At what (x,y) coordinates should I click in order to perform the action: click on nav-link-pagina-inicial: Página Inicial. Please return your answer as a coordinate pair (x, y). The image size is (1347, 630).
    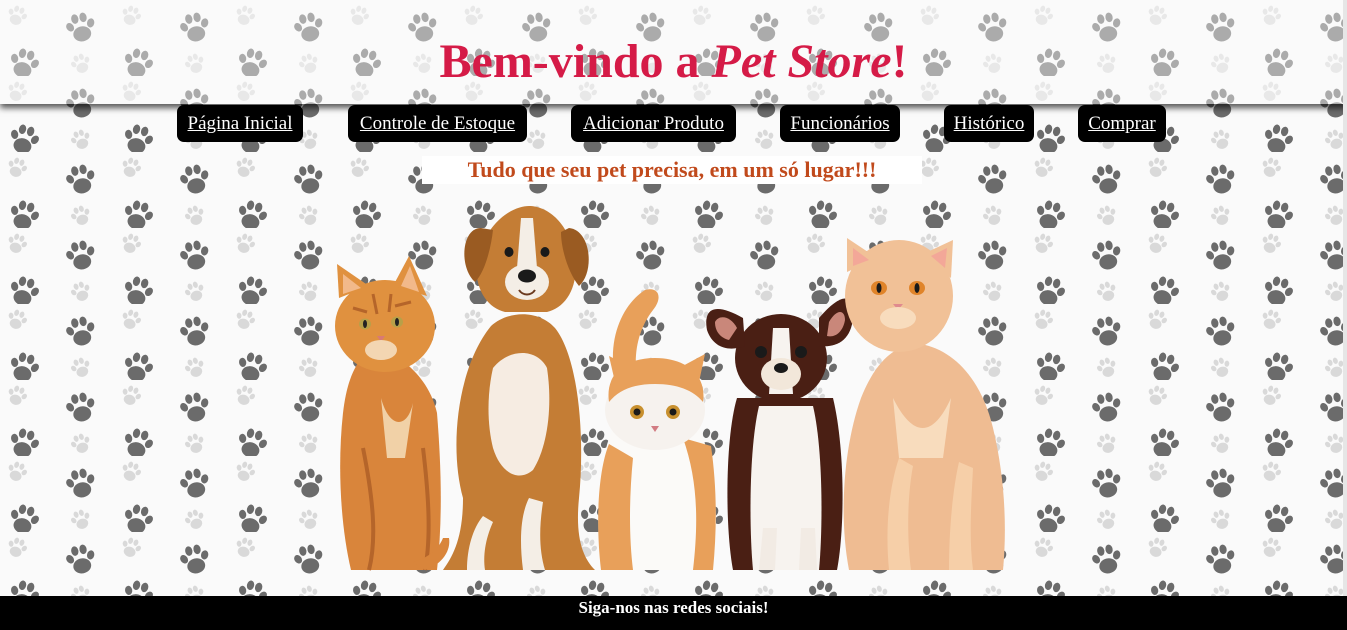
    Looking at the image, I should click on (240, 123).